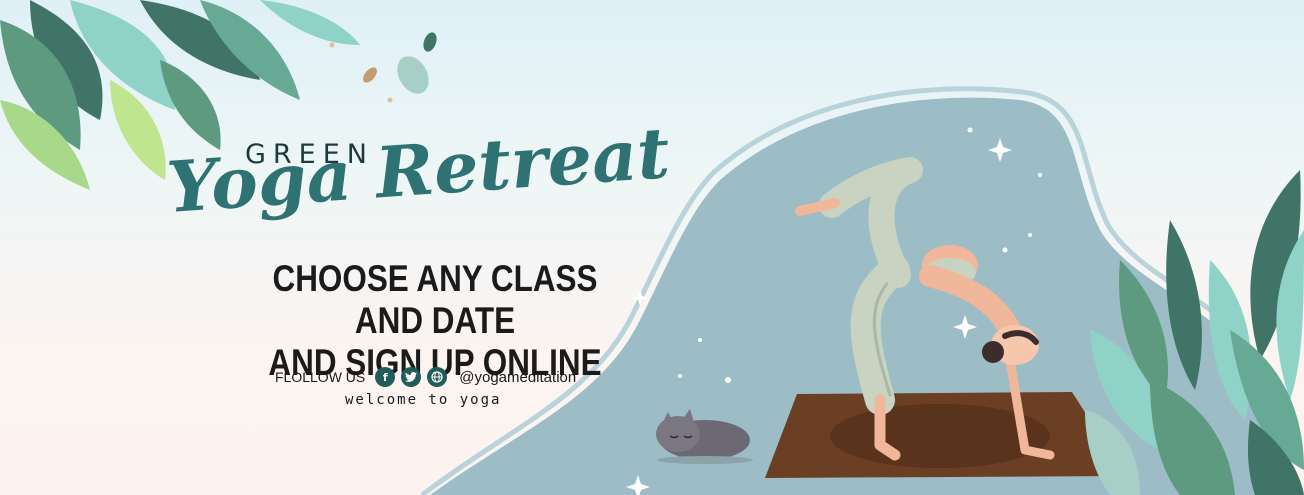 Image resolution: width=1304 pixels, height=495 pixels. Describe the element at coordinates (435, 299) in the screenshot. I see `headline-line-1: CHOOSE ANY CLASS AND DATE` at that location.